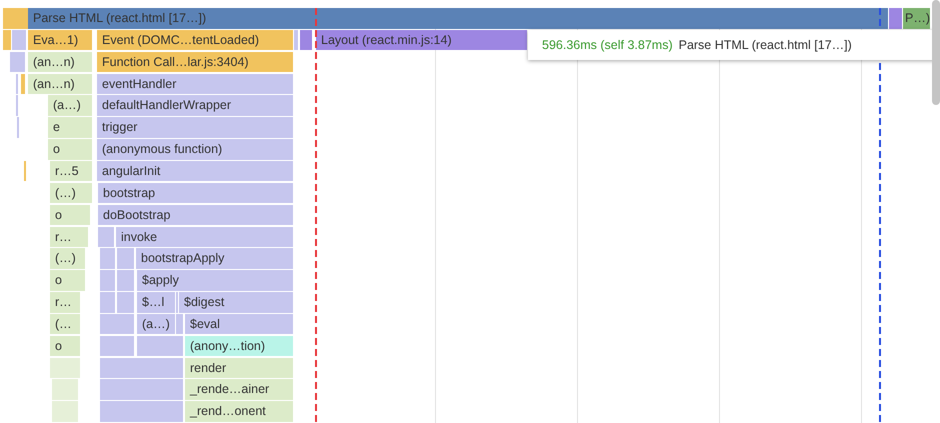 The image size is (940, 423). Describe the element at coordinates (239, 346) in the screenshot. I see `flame-bar: (anony…tion)` at that location.